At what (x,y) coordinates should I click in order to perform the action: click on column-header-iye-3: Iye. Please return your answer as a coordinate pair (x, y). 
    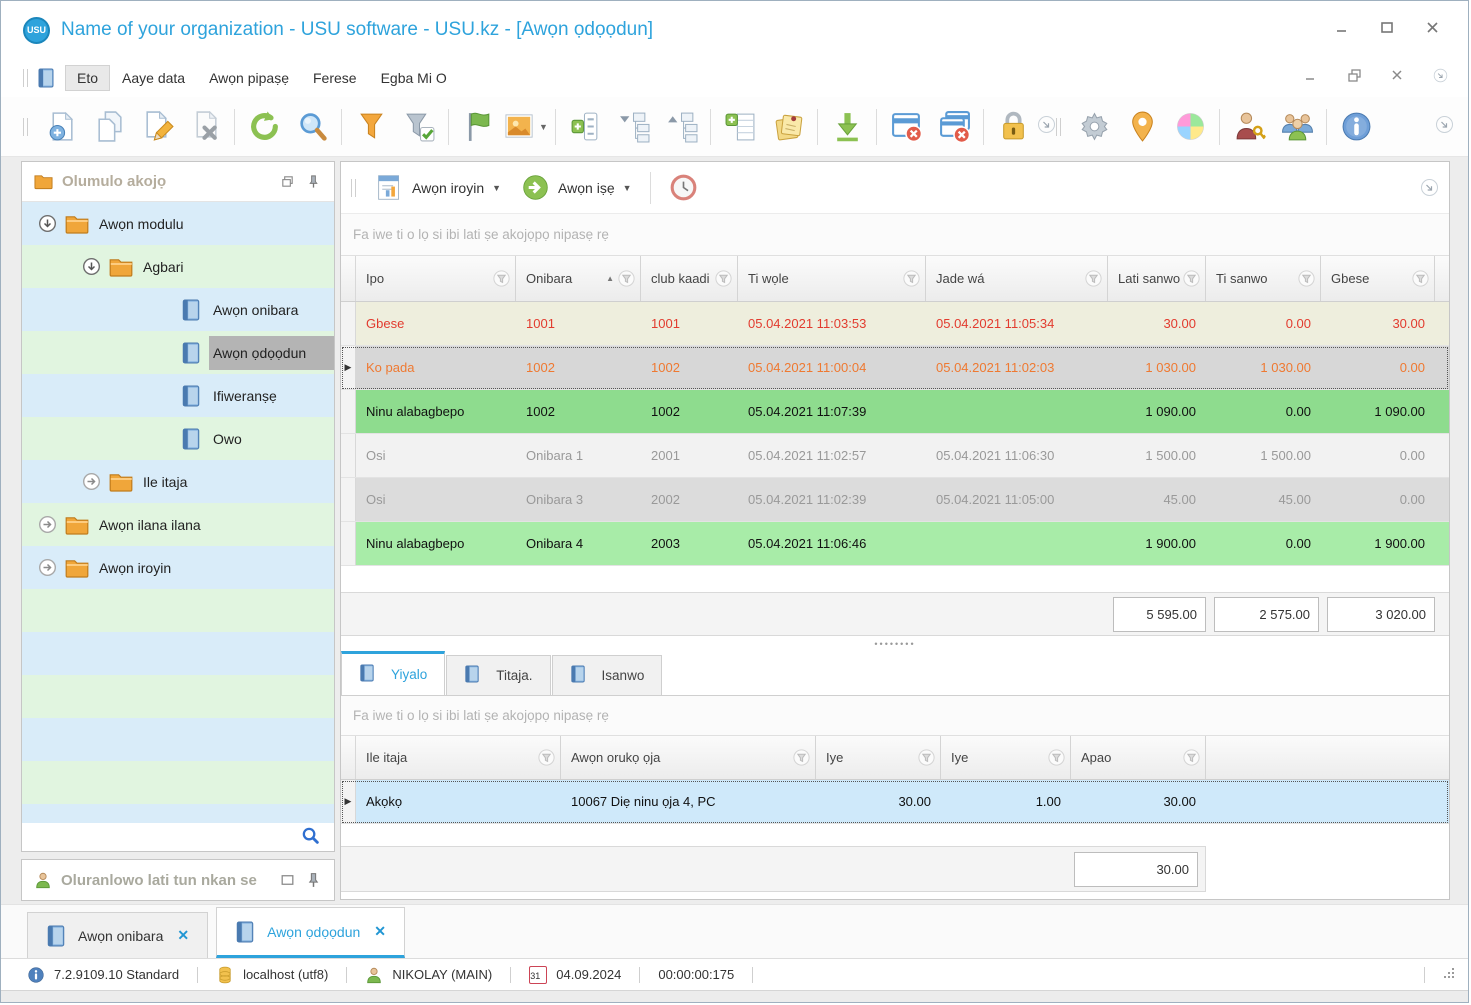
    Looking at the image, I should click on (1006, 757).